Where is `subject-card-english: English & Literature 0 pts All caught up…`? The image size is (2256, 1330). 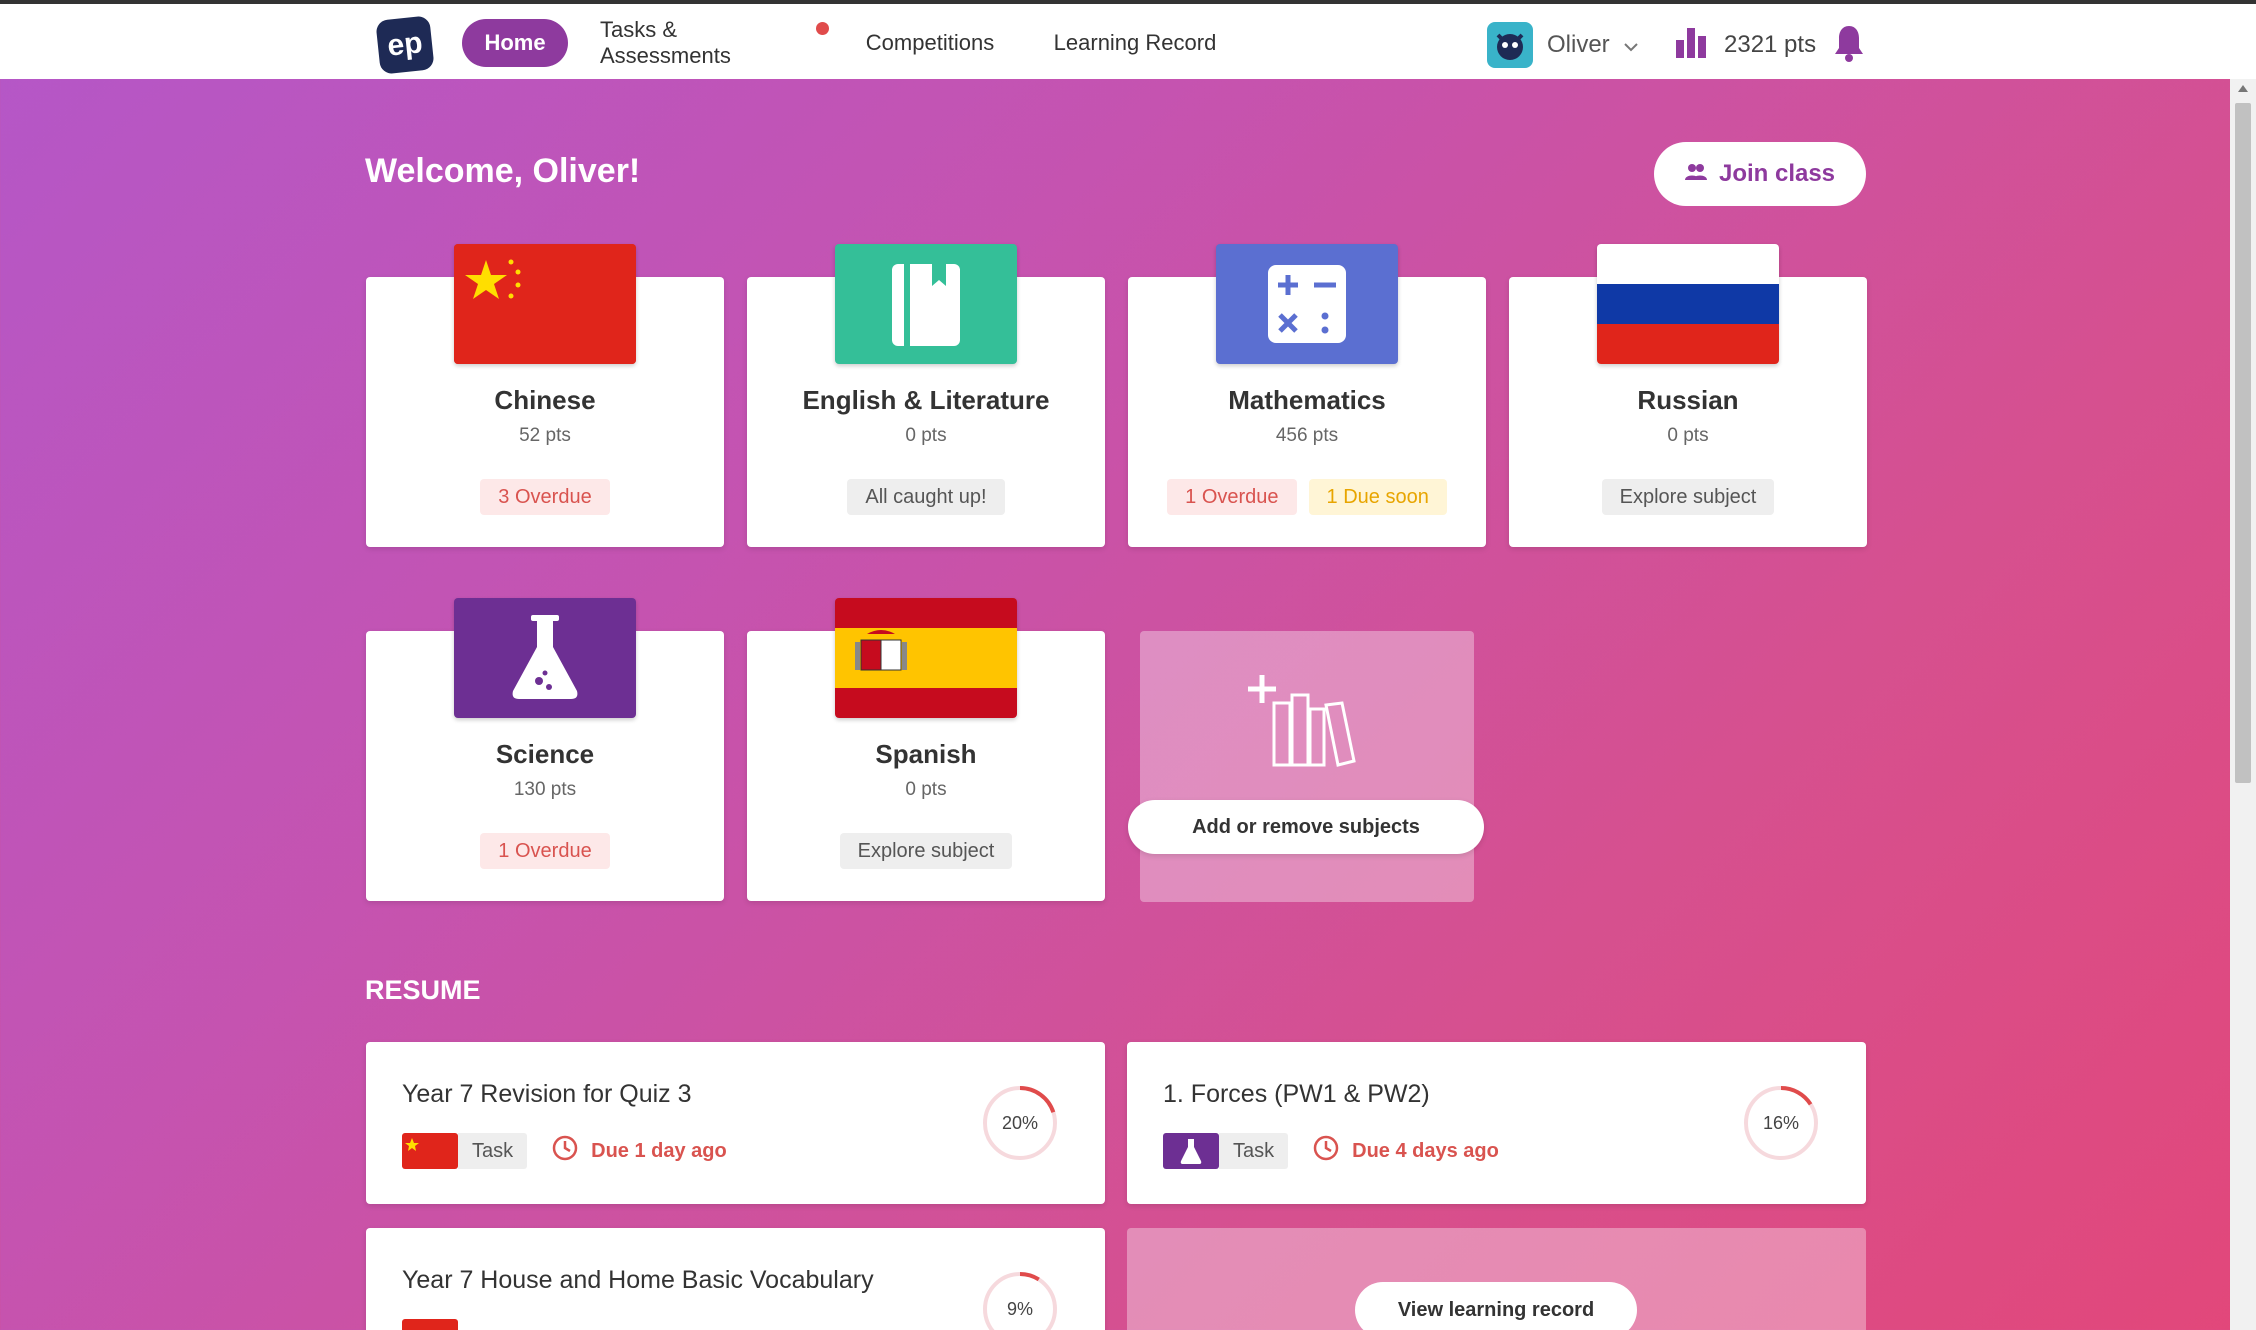 subject-card-english: English & Literature 0 pts All caught up… is located at coordinates (926, 395).